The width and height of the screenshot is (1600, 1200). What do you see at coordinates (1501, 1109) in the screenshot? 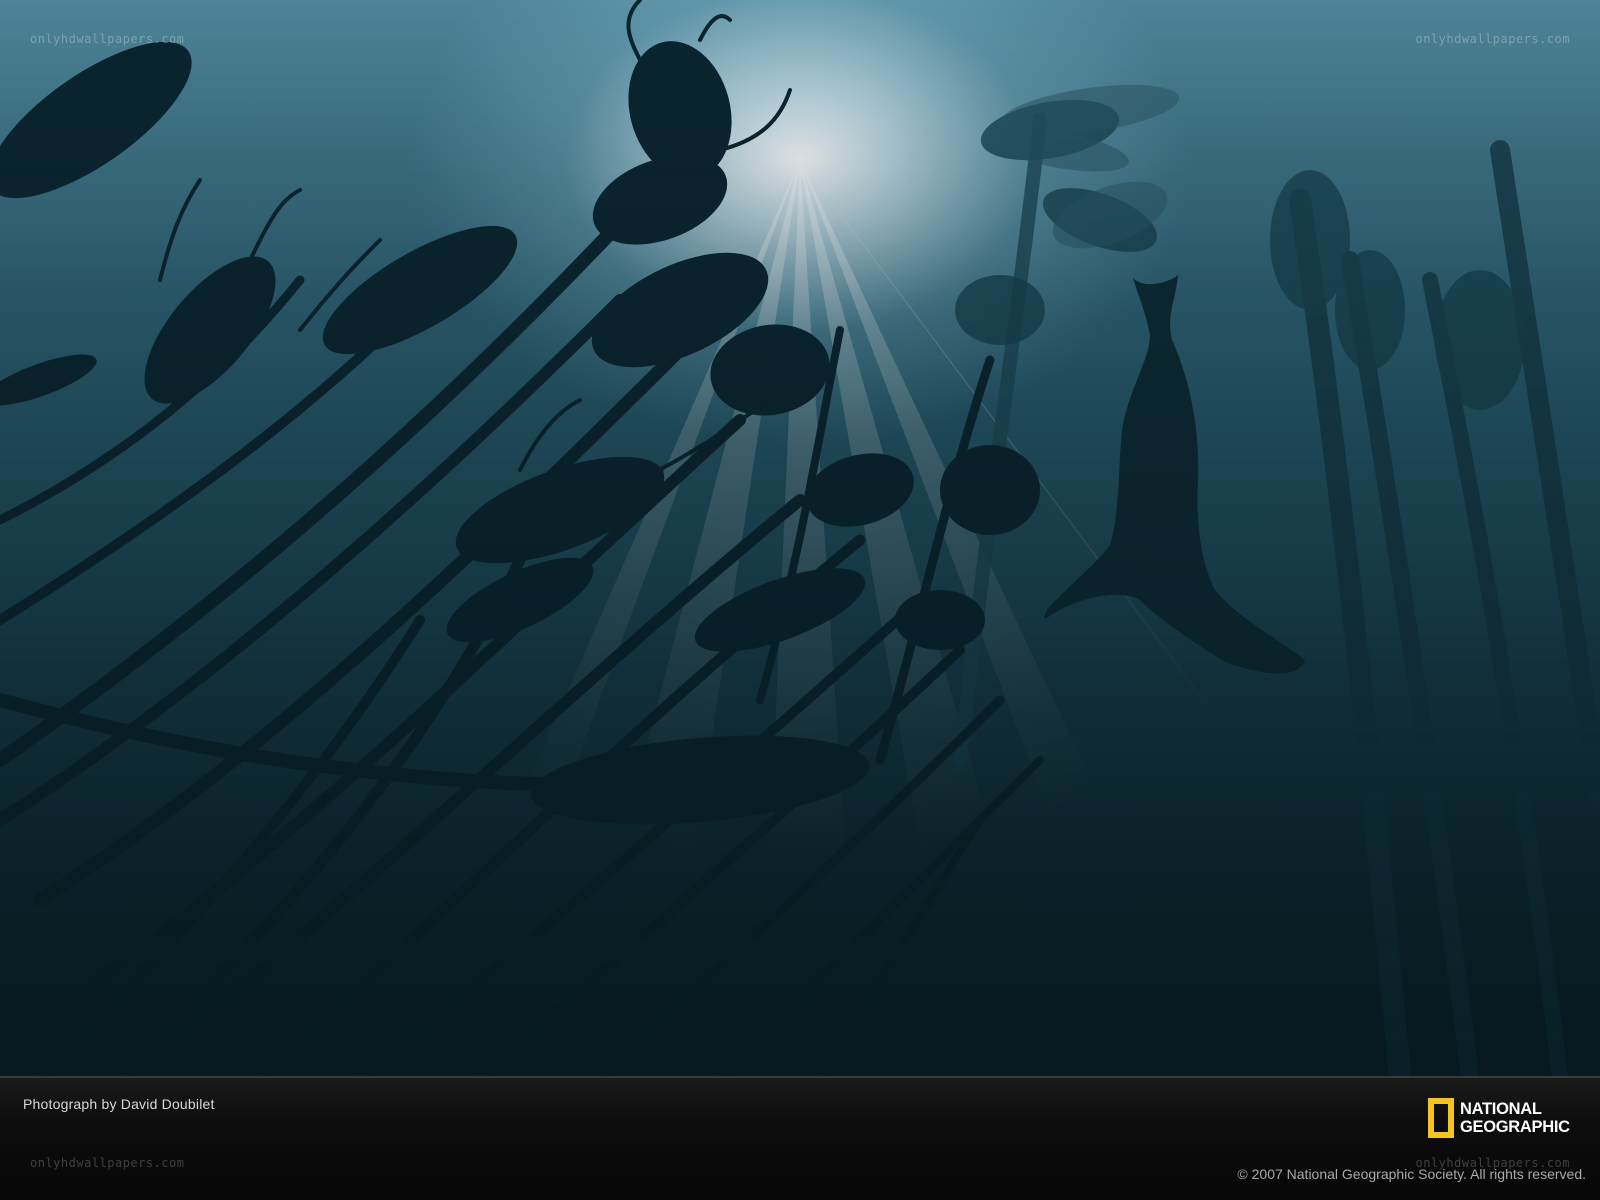
I see `logo-line-1: NATIONAL` at bounding box center [1501, 1109].